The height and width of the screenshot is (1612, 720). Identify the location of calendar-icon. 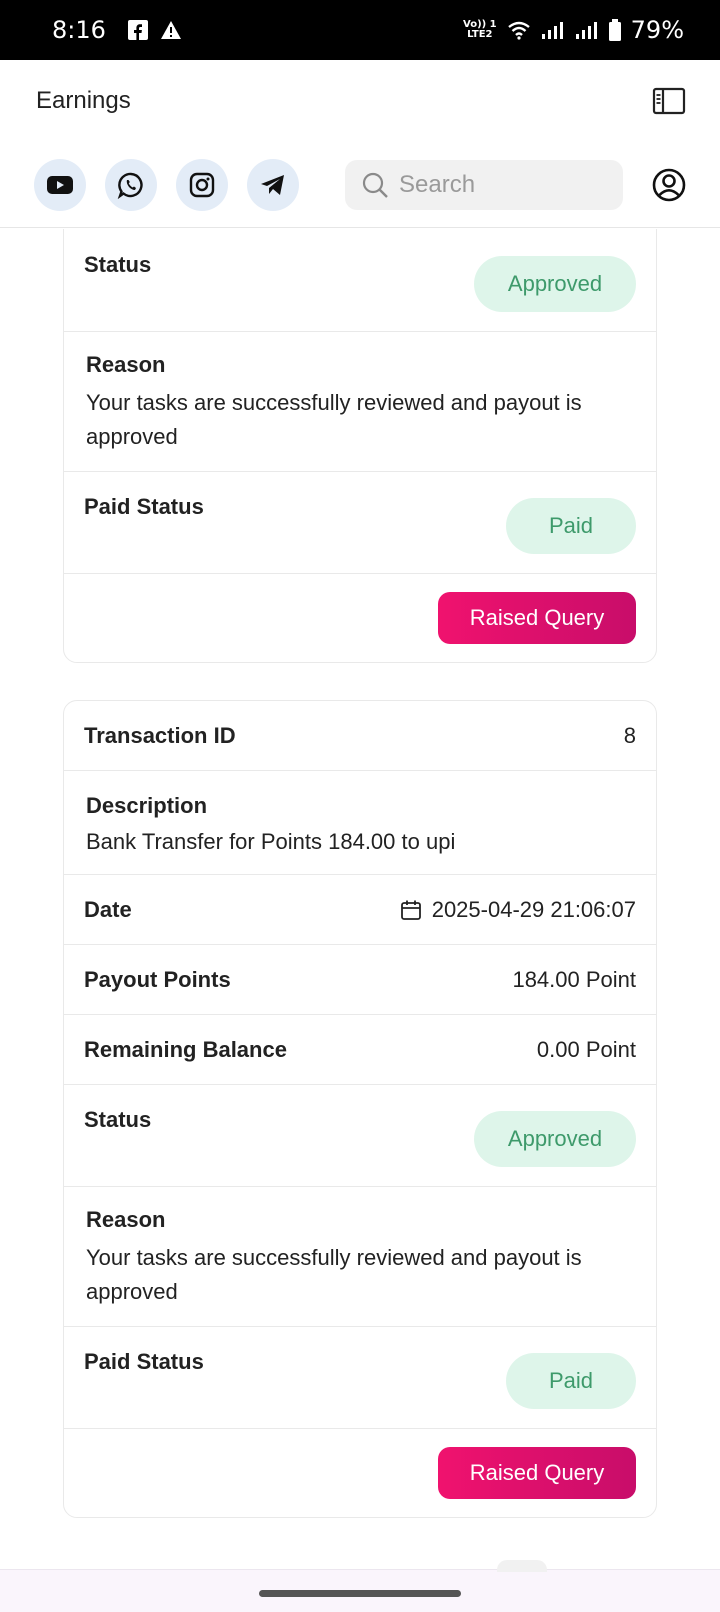
(410, 910).